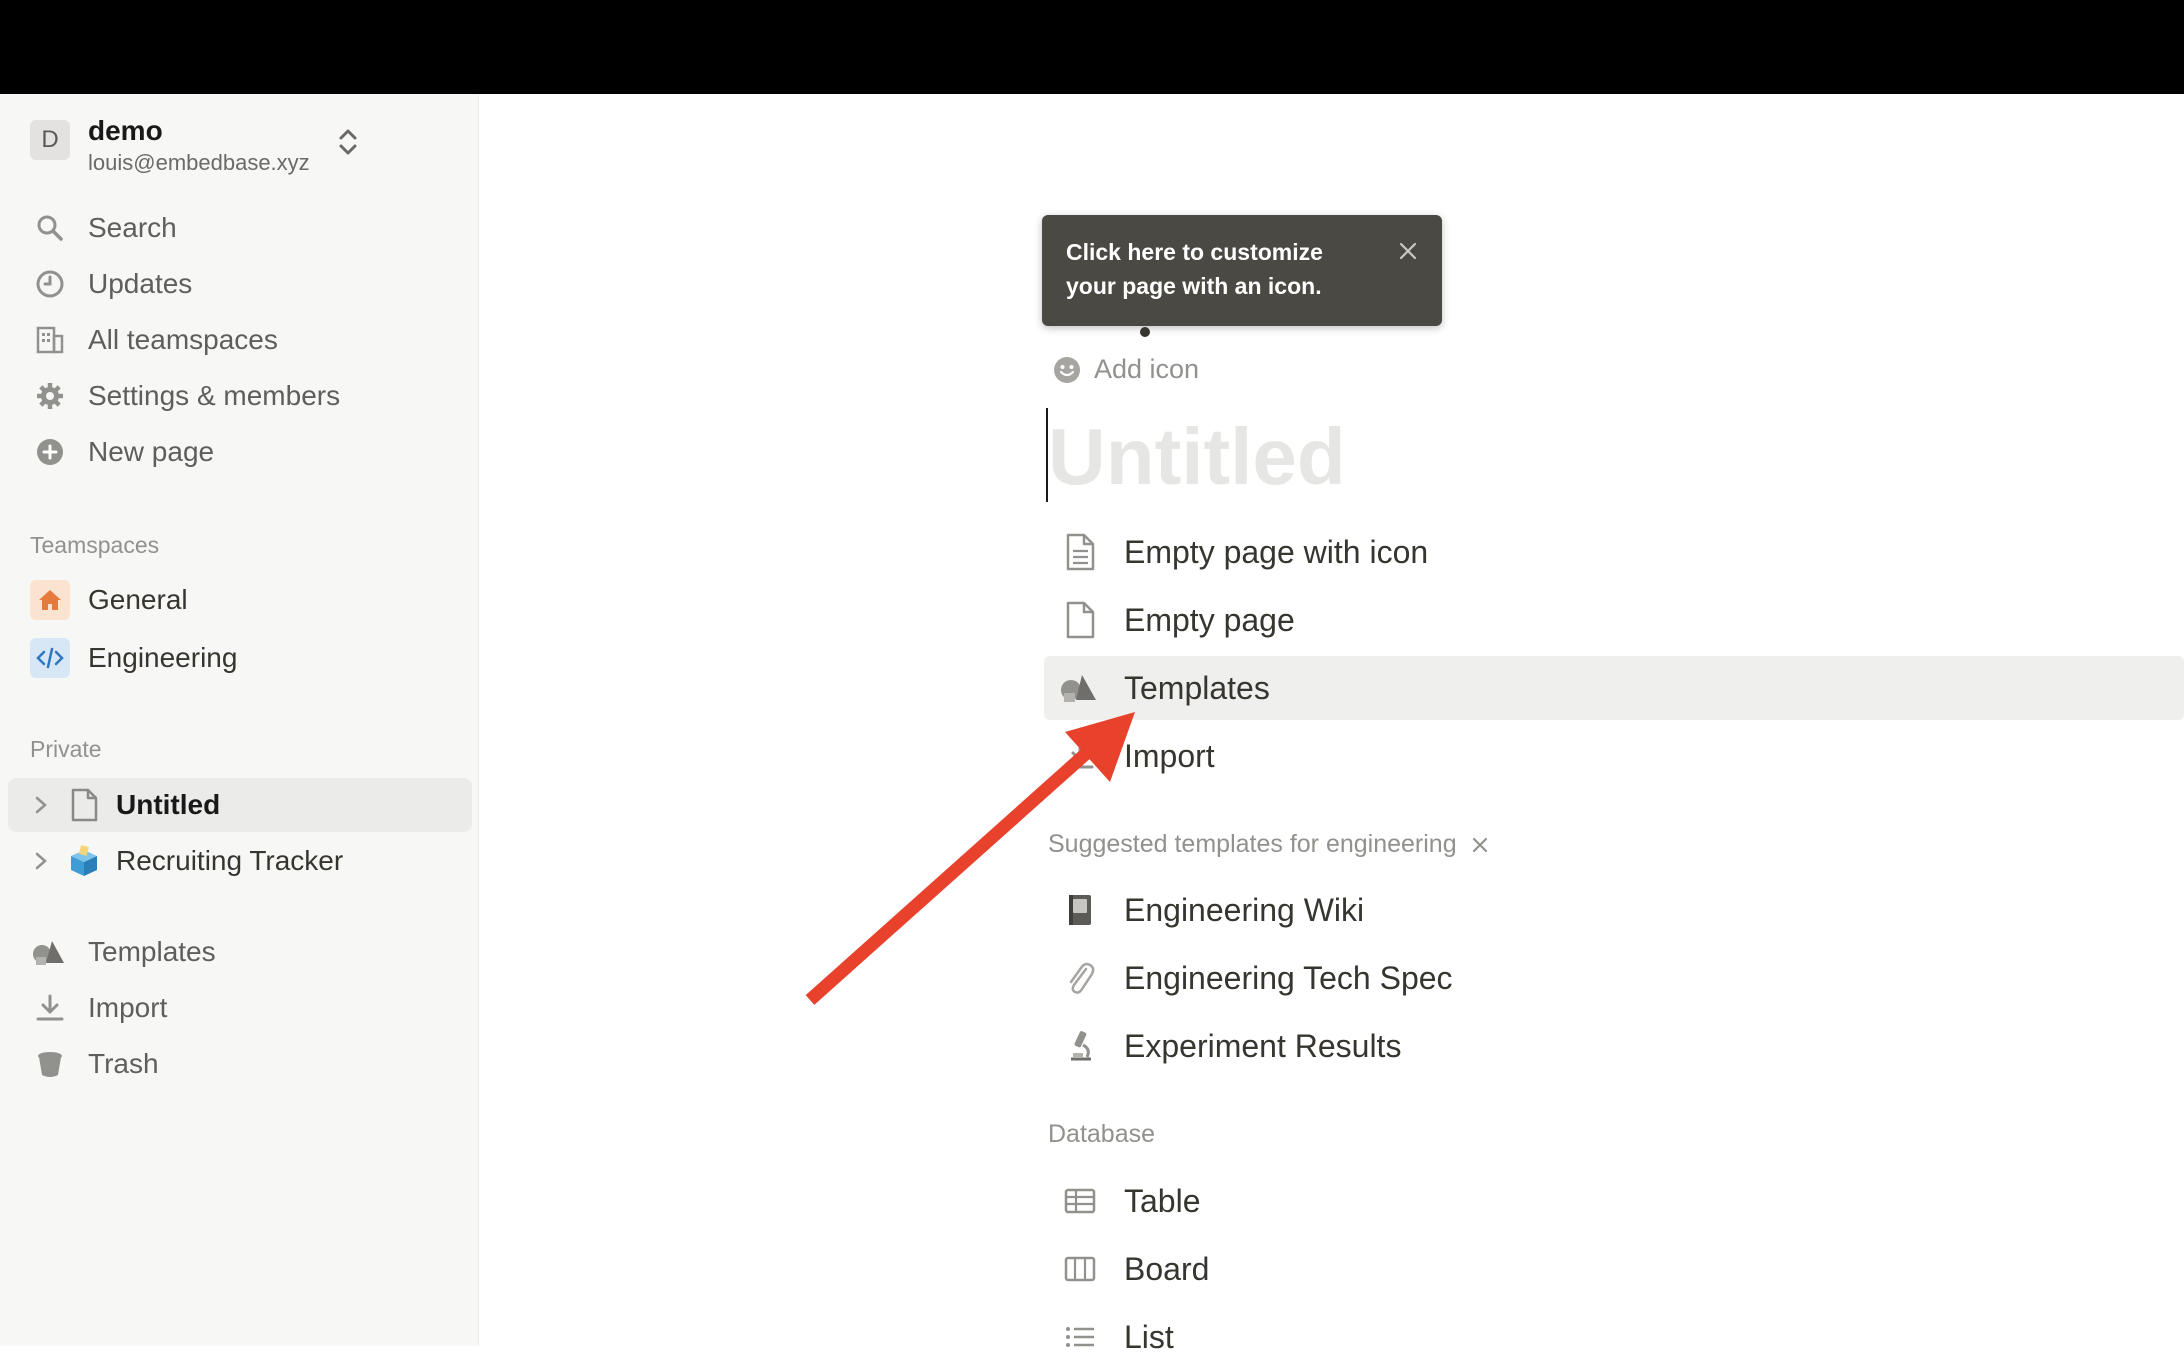 This screenshot has width=2184, height=1369. I want to click on database-option-label: Board, so click(1167, 1268).